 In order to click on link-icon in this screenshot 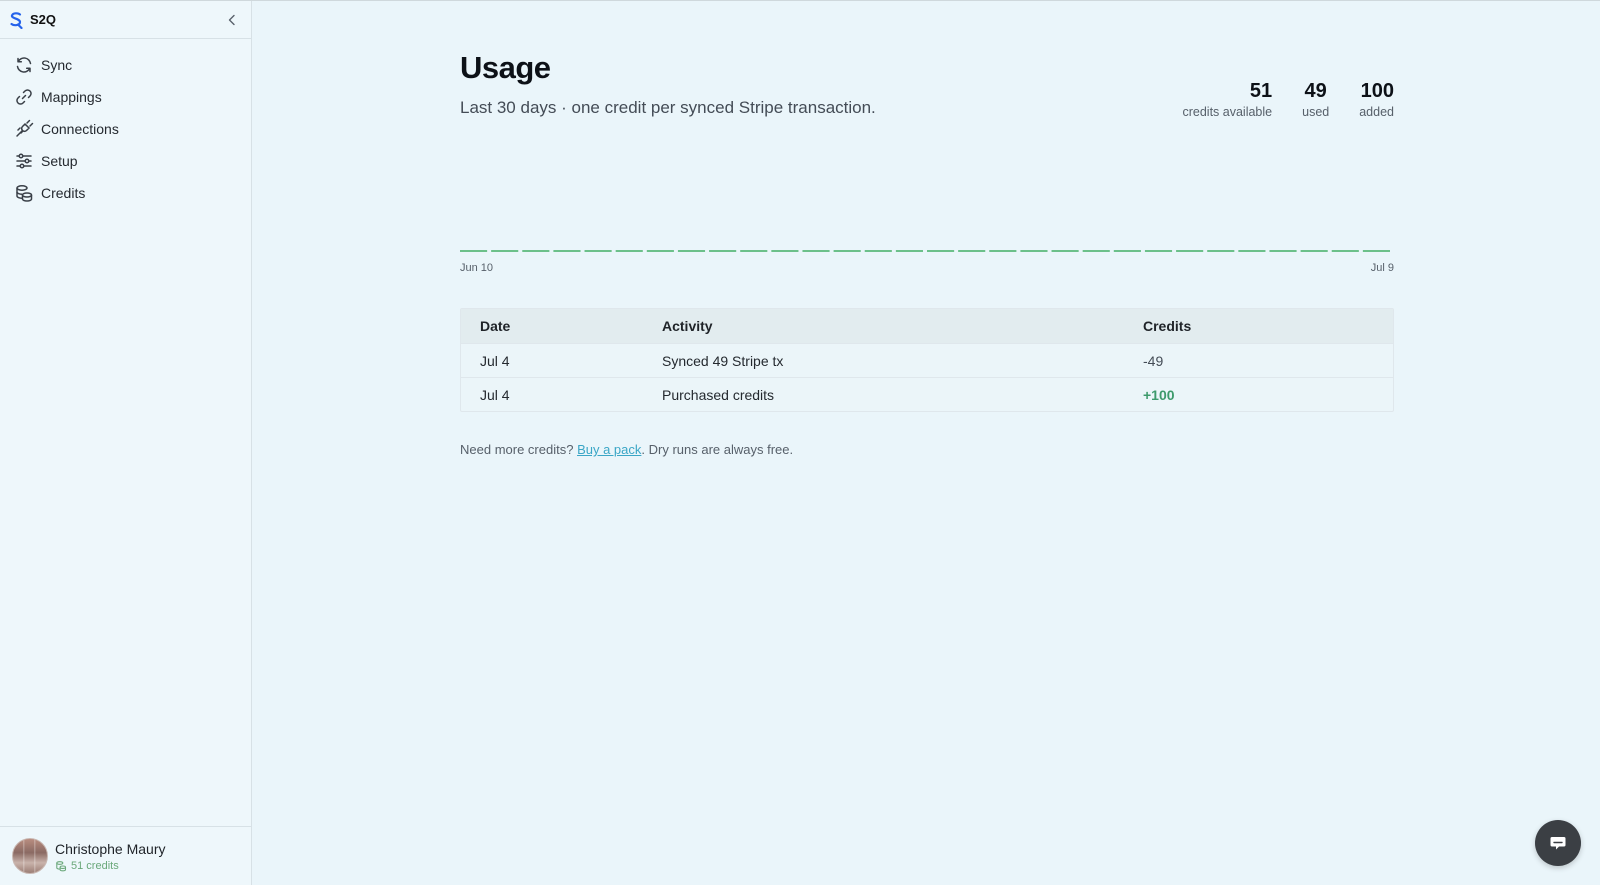, I will do `click(24, 97)`.